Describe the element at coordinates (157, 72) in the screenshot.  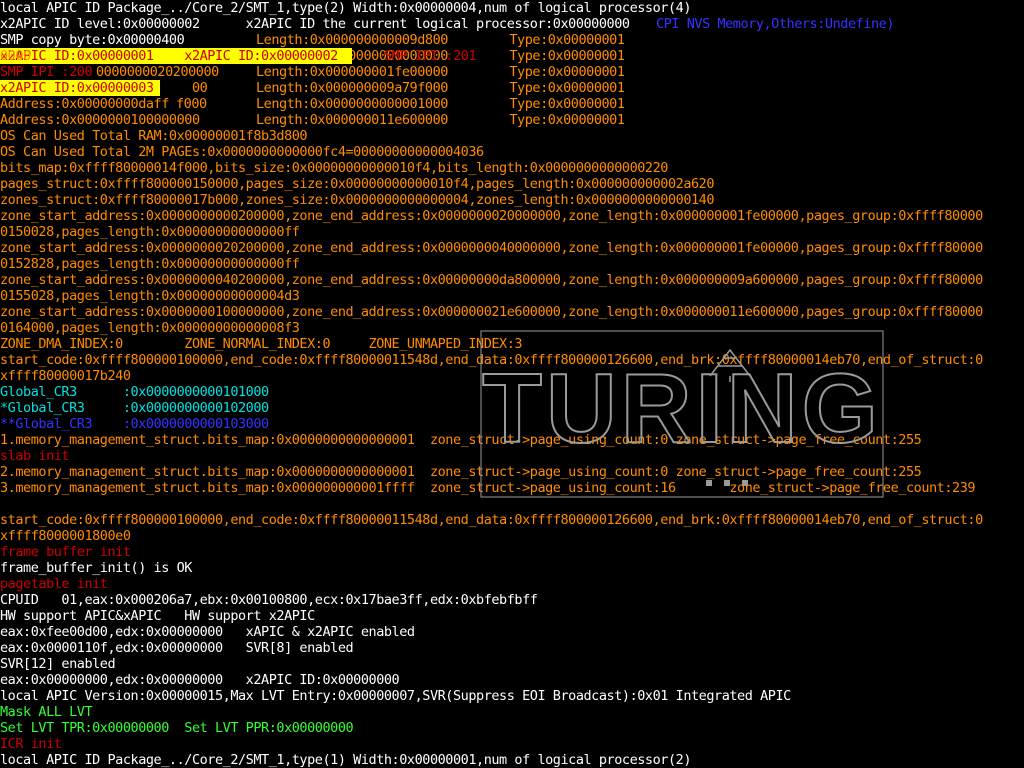
I see `console-line: 0000000020200000` at that location.